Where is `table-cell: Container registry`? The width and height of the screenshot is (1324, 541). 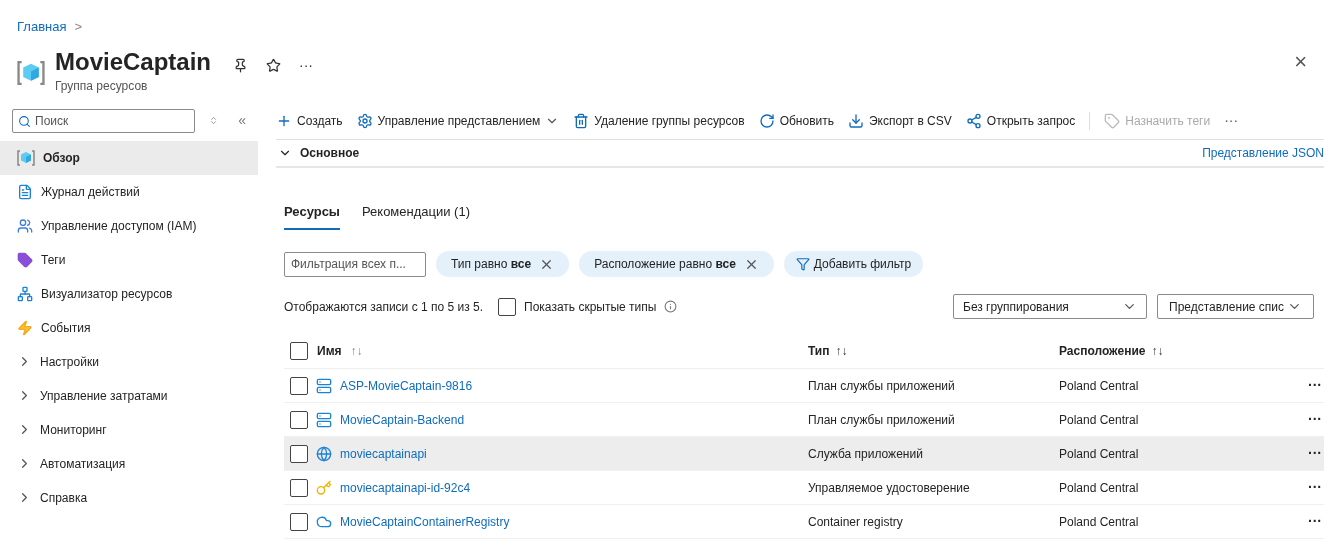 table-cell: Container registry is located at coordinates (855, 521).